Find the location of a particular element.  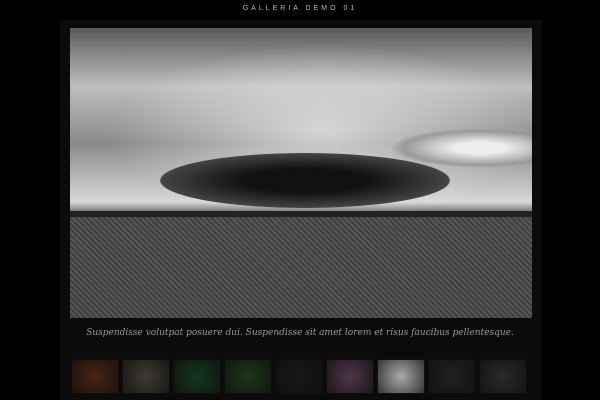

thumbnail-strip is located at coordinates (299, 376).